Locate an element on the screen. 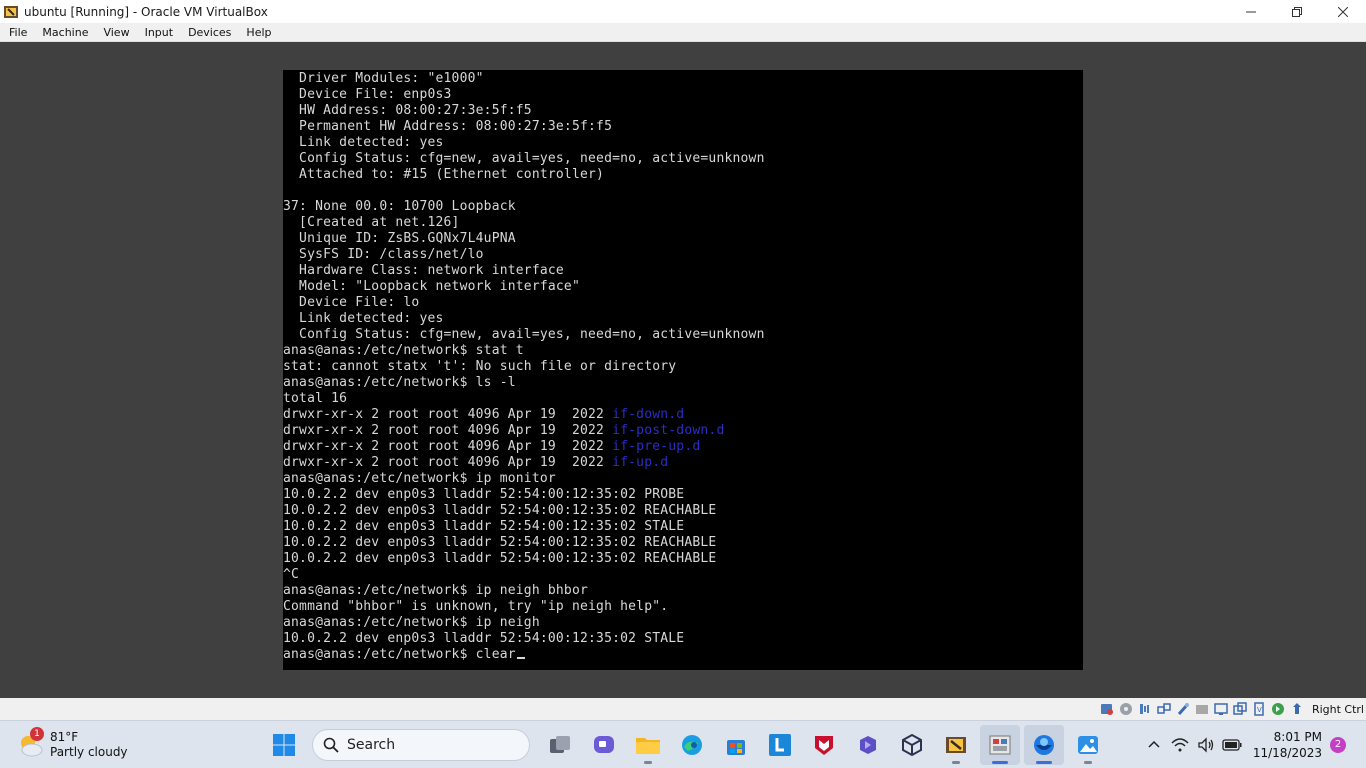  directory-name: if-pre-up.d is located at coordinates (656, 446).